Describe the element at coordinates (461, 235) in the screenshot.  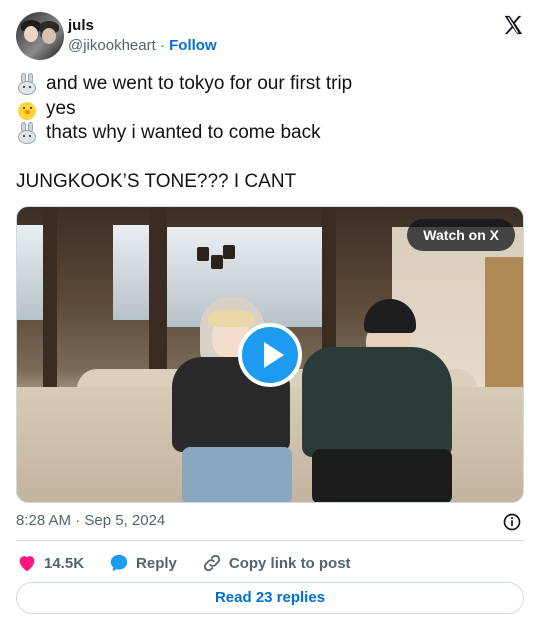
I see `watch-on-x-button: Watch on X` at that location.